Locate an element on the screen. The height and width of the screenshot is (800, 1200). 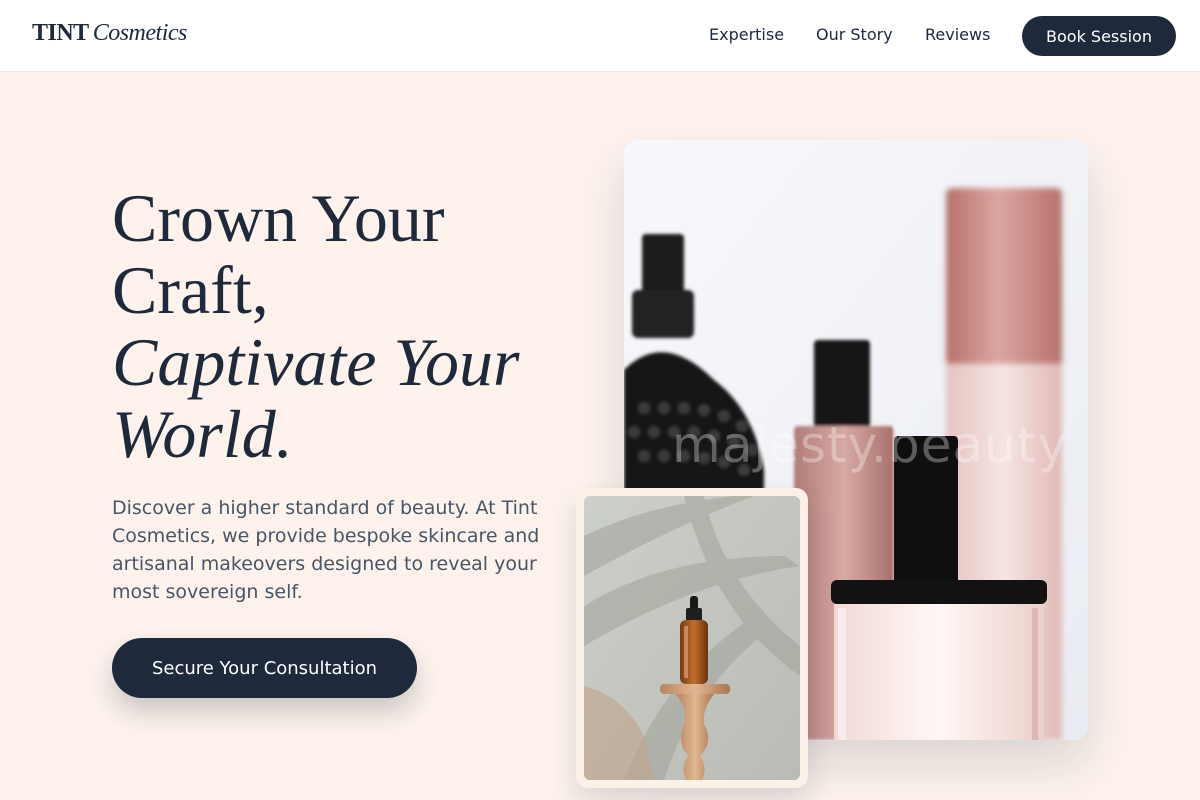
hero-title: Crown Your Craft, Captivate Your World. is located at coordinates (347, 326).